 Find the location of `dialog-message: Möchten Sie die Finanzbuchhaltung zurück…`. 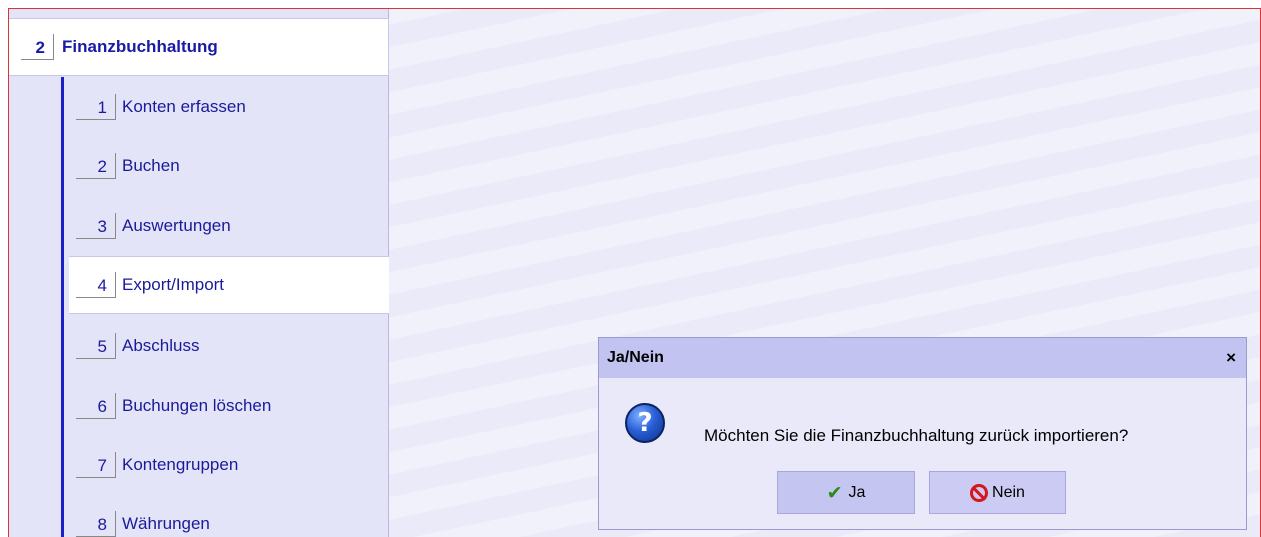

dialog-message: Möchten Sie die Finanzbuchhaltung zurück… is located at coordinates (916, 435).